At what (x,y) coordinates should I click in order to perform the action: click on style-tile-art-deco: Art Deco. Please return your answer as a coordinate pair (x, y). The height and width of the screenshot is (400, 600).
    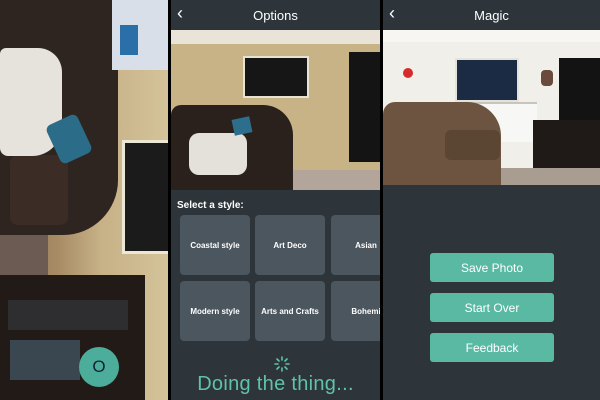
    Looking at the image, I should click on (290, 245).